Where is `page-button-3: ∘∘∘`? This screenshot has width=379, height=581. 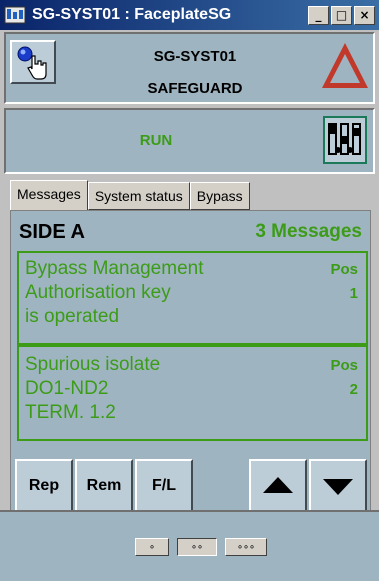 page-button-3: ∘∘∘ is located at coordinates (246, 547).